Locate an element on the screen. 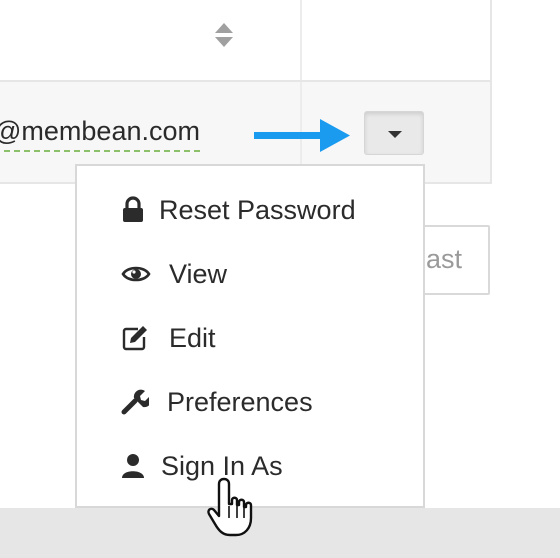 The height and width of the screenshot is (558, 560). last-button-label: ast is located at coordinates (443, 259).